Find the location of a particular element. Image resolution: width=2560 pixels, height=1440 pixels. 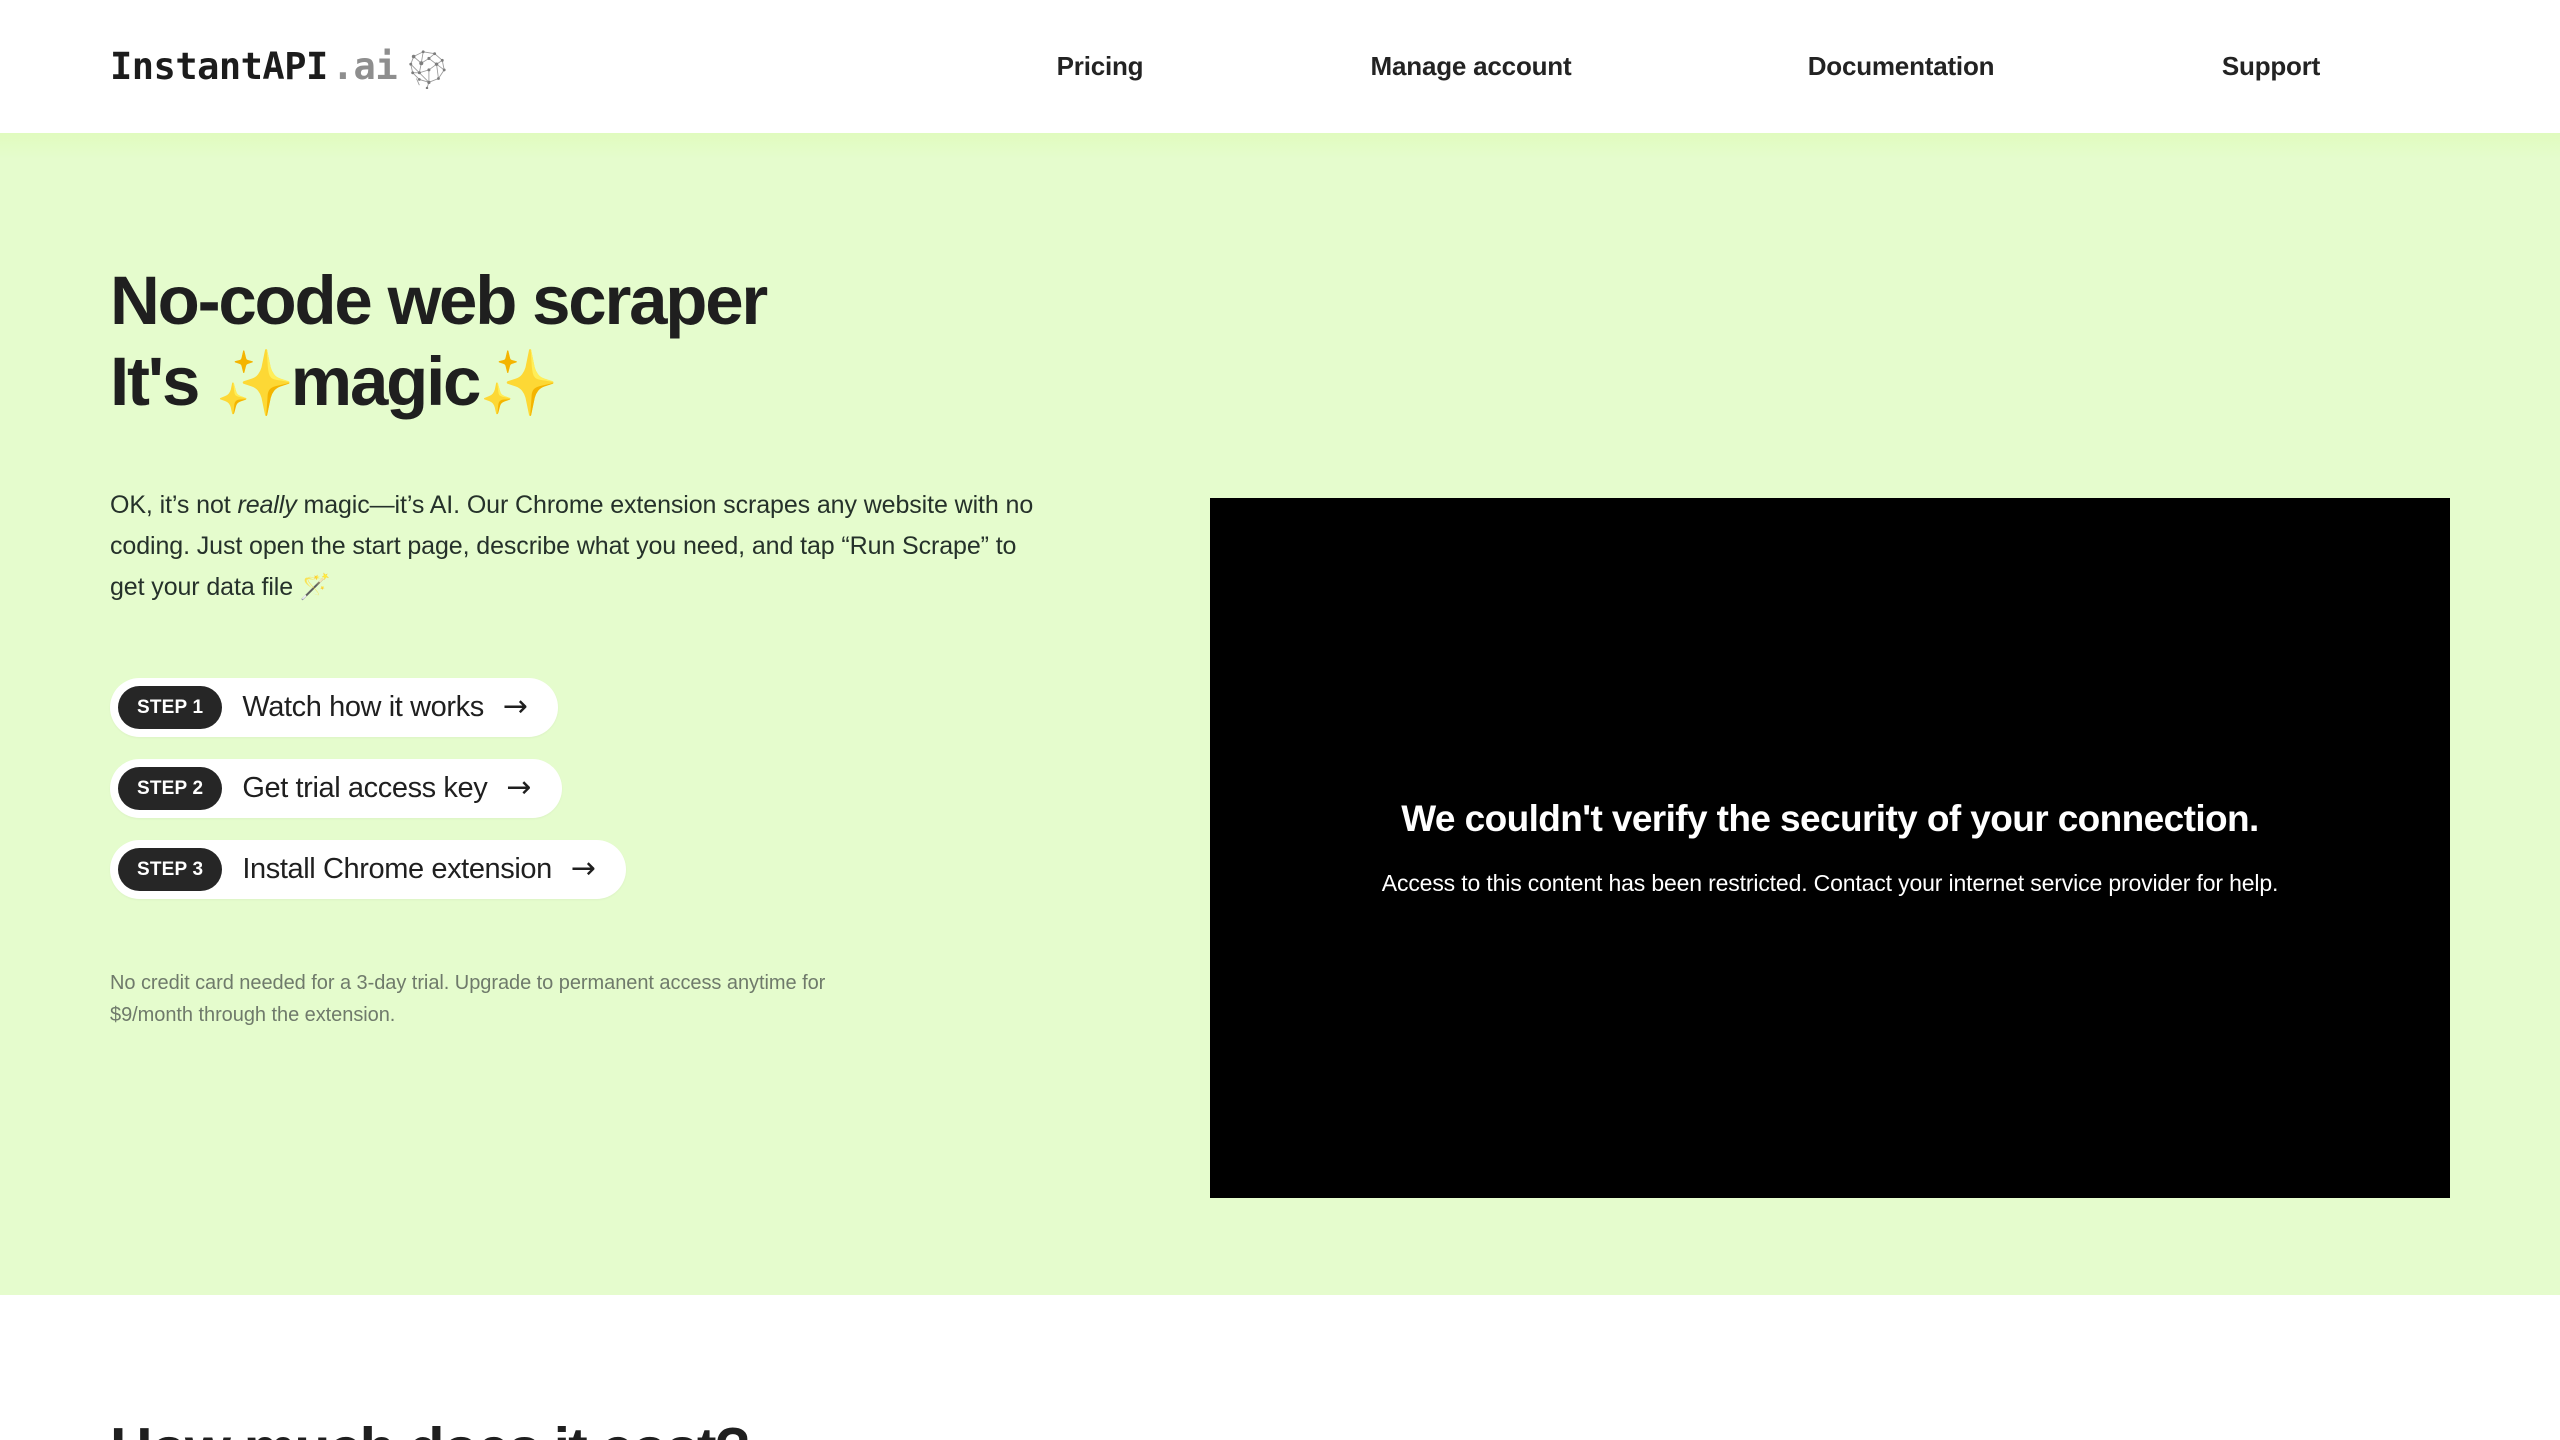

hero-desc-part-1: OK, it’s not is located at coordinates (174, 505).